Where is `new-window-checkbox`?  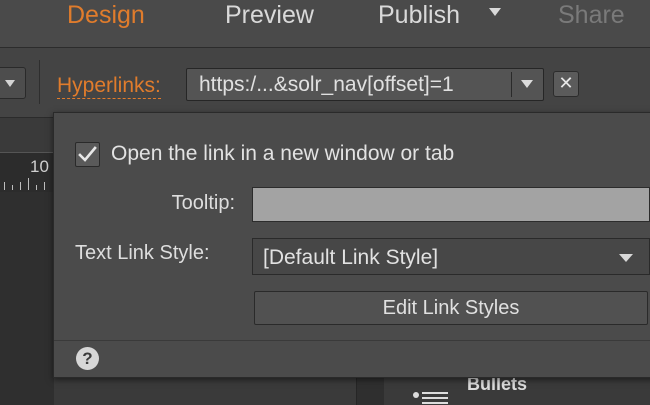 new-window-checkbox is located at coordinates (87, 154).